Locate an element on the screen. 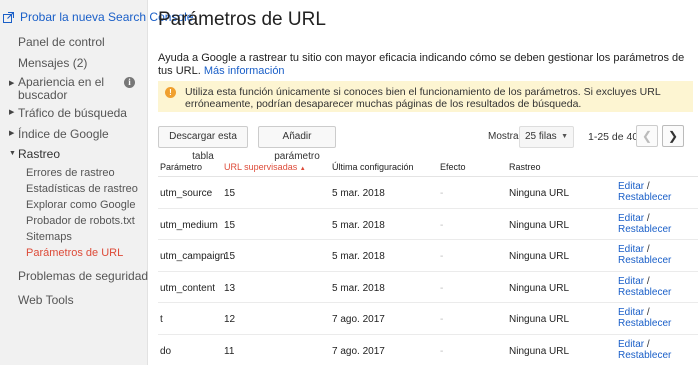 The width and height of the screenshot is (700, 365). rows-per-page-select: 25 filas ▼ is located at coordinates (546, 137).